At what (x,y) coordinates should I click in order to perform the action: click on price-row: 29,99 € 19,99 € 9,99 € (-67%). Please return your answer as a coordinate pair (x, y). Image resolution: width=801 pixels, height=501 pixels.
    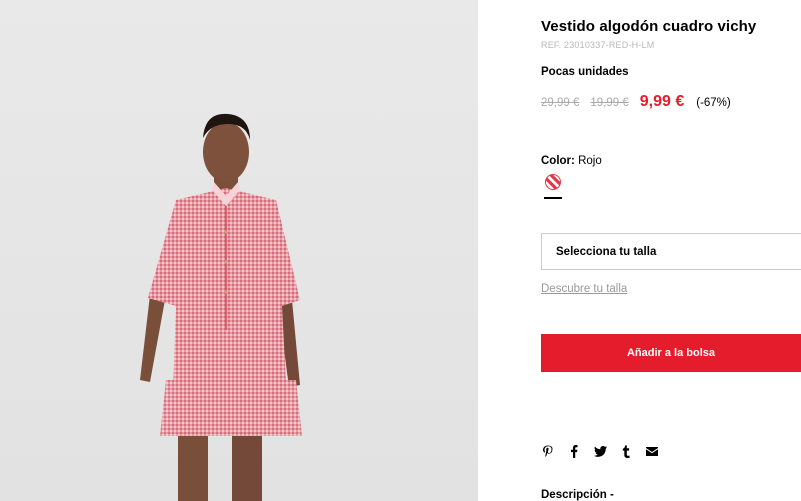
    Looking at the image, I should click on (636, 102).